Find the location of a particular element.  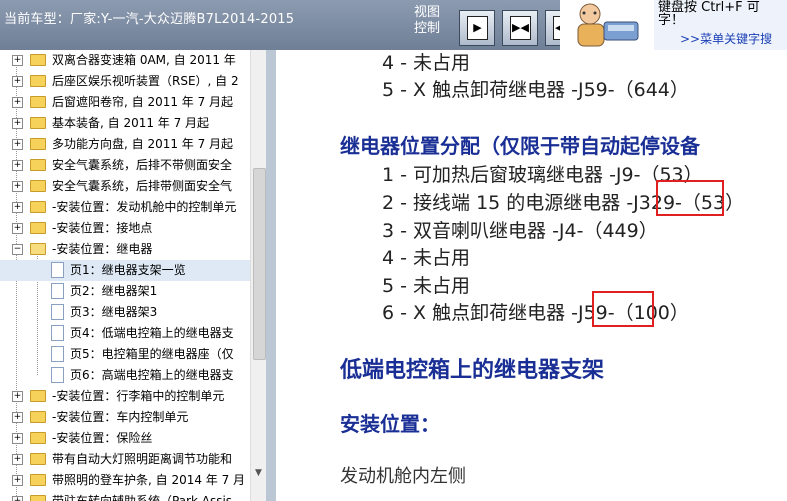

tree-item: + 后窗遮阳卷帘, 自 2011 年 7 月起 is located at coordinates (125, 102).